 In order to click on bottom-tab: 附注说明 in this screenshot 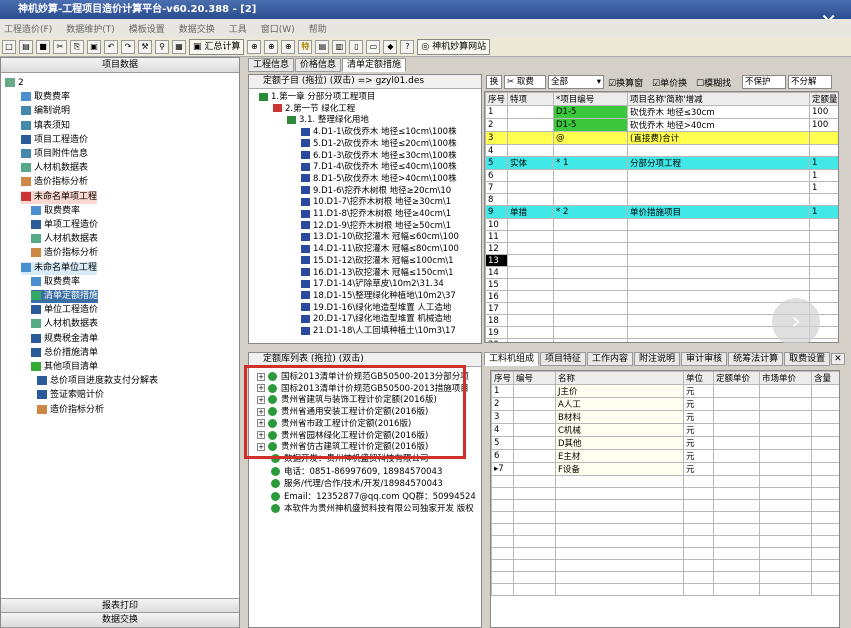, I will do `click(657, 359)`.